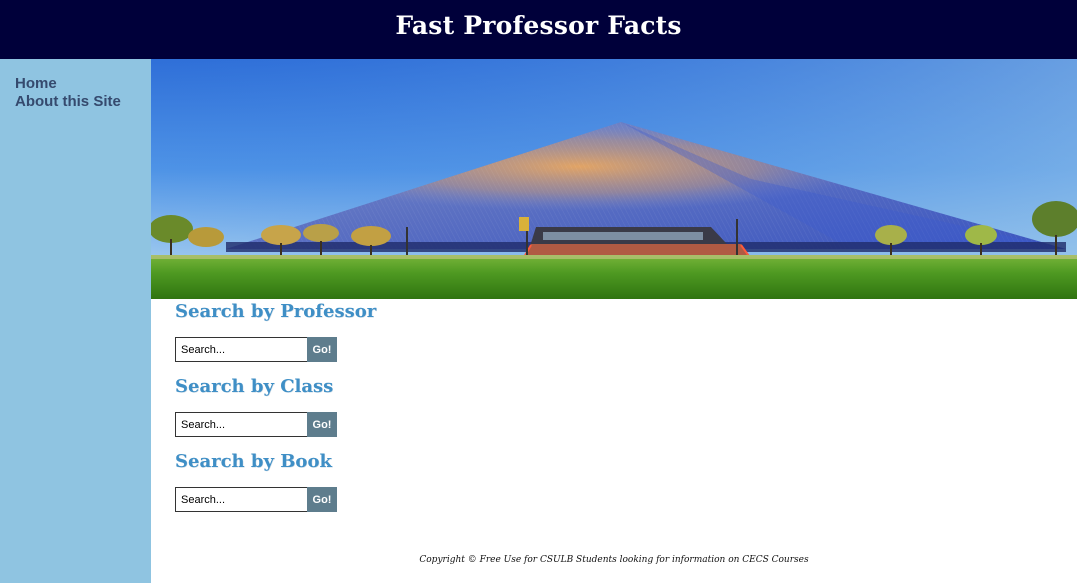 The image size is (1077, 583). Describe the element at coordinates (615, 405) in the screenshot. I see `search-class-section: Search by Class Go!` at that location.